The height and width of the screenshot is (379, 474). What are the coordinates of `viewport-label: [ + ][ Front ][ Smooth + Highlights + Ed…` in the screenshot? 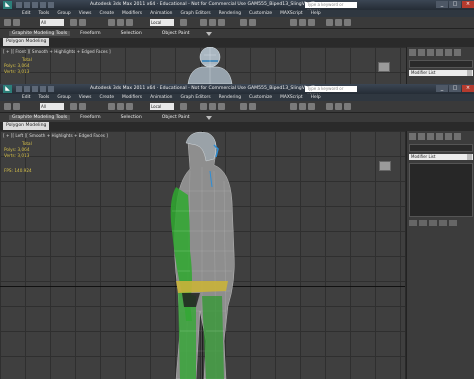 It's located at (57, 51).